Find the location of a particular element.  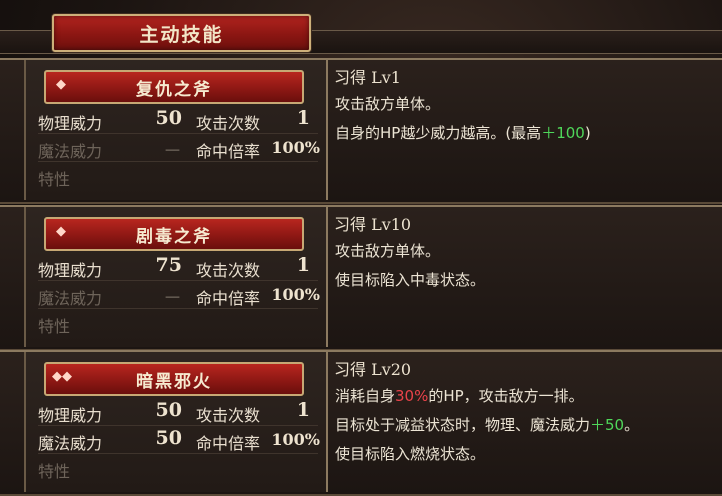

phys-power-value: 75 is located at coordinates (168, 265).